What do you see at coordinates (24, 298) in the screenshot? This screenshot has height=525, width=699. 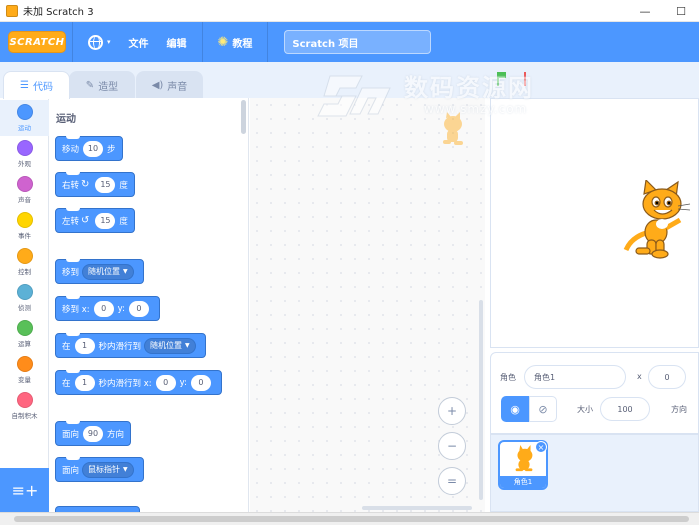 I see `category-sensing: 侦测` at bounding box center [24, 298].